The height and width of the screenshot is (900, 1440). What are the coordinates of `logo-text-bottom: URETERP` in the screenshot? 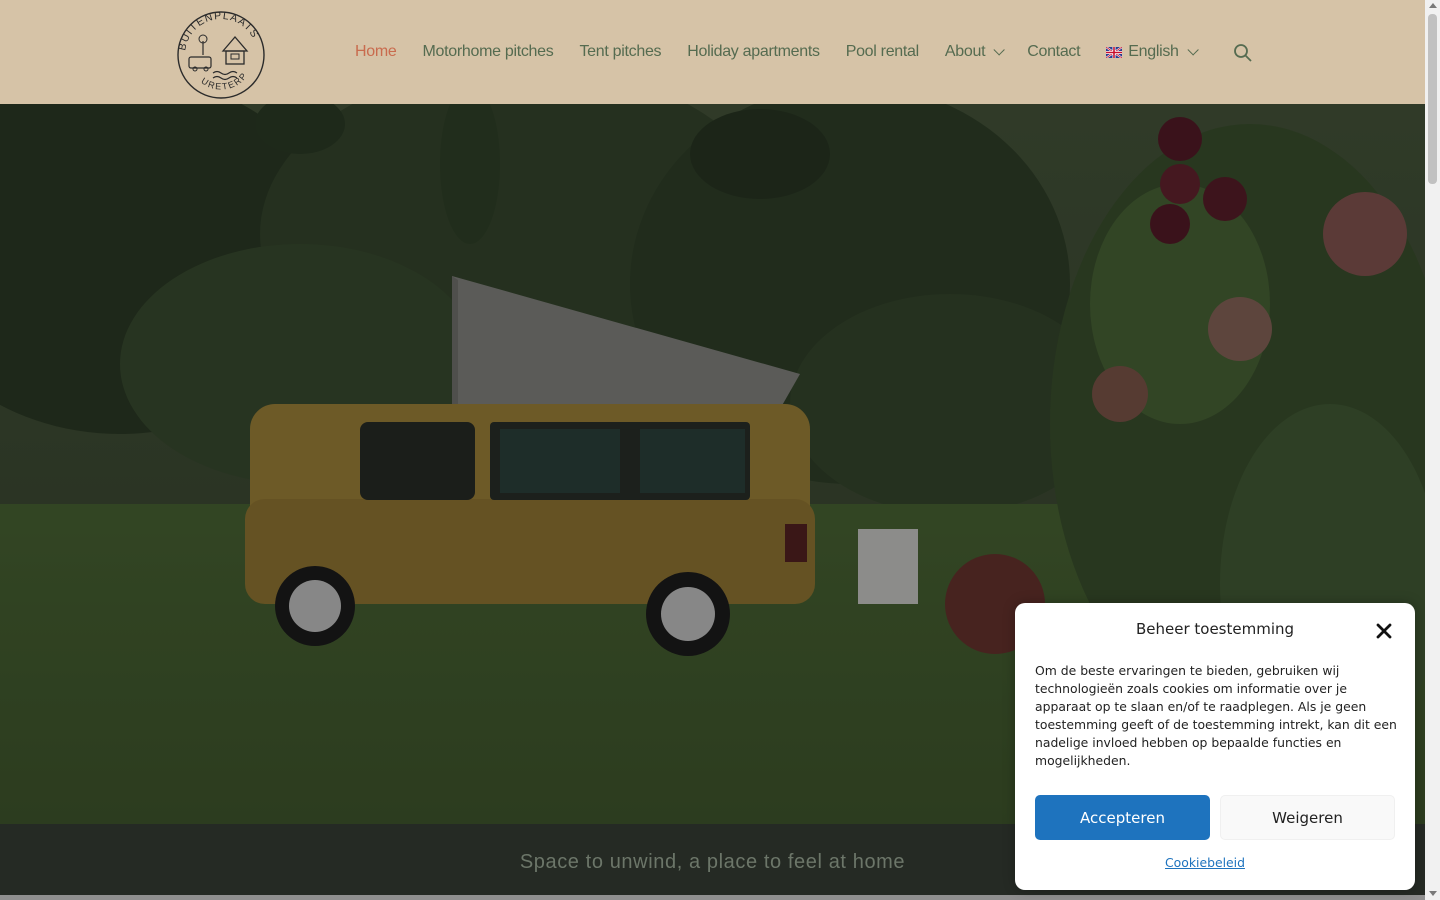 It's located at (223, 81).